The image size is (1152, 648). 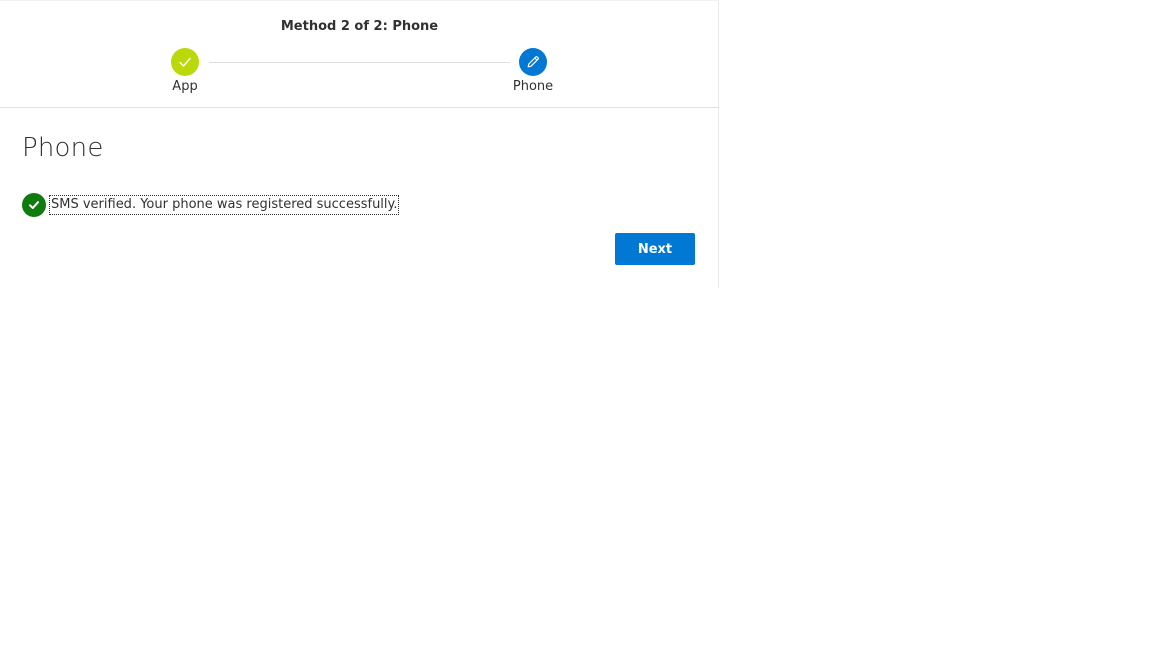 I want to click on checkmark-circle-icon, so click(x=34, y=205).